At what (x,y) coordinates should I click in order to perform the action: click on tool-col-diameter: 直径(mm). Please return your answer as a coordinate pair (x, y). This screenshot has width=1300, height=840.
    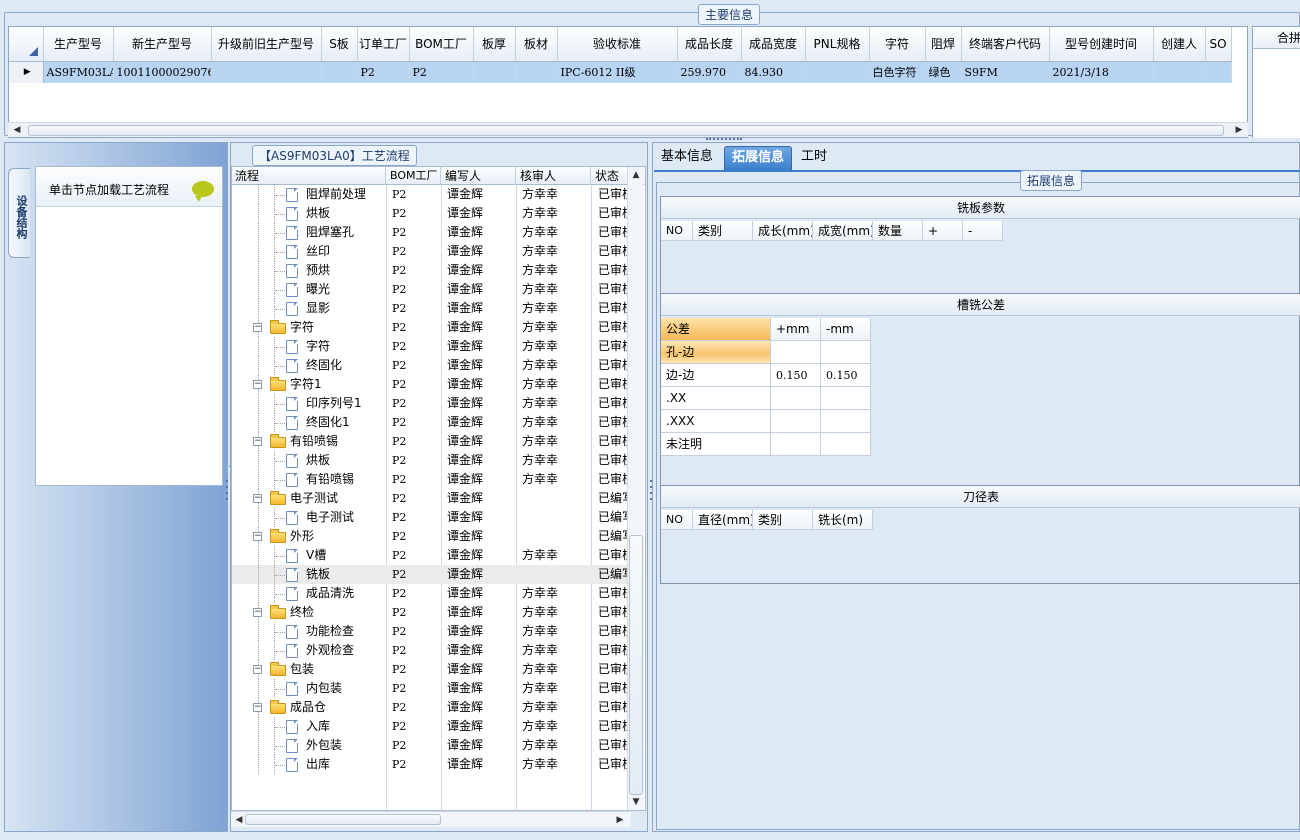
    Looking at the image, I should click on (723, 520).